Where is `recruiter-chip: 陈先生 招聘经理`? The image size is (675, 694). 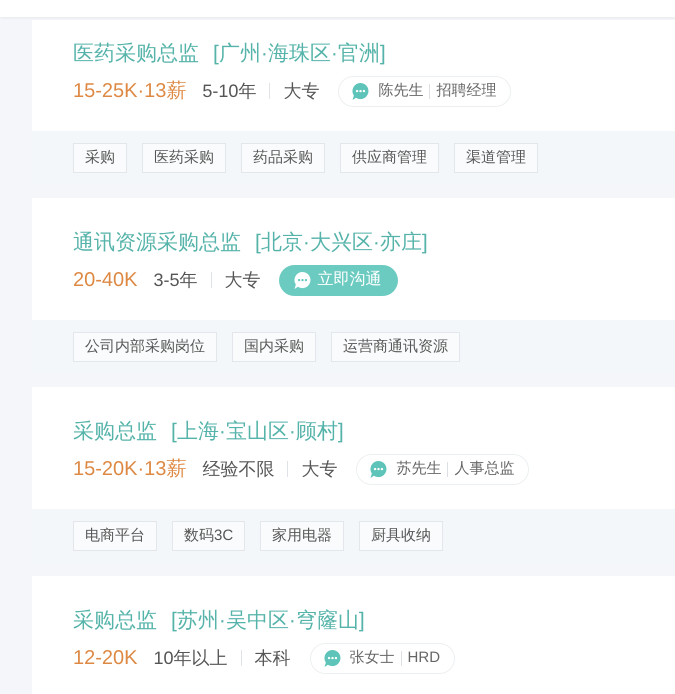
recruiter-chip: 陈先生 招聘经理 is located at coordinates (425, 91).